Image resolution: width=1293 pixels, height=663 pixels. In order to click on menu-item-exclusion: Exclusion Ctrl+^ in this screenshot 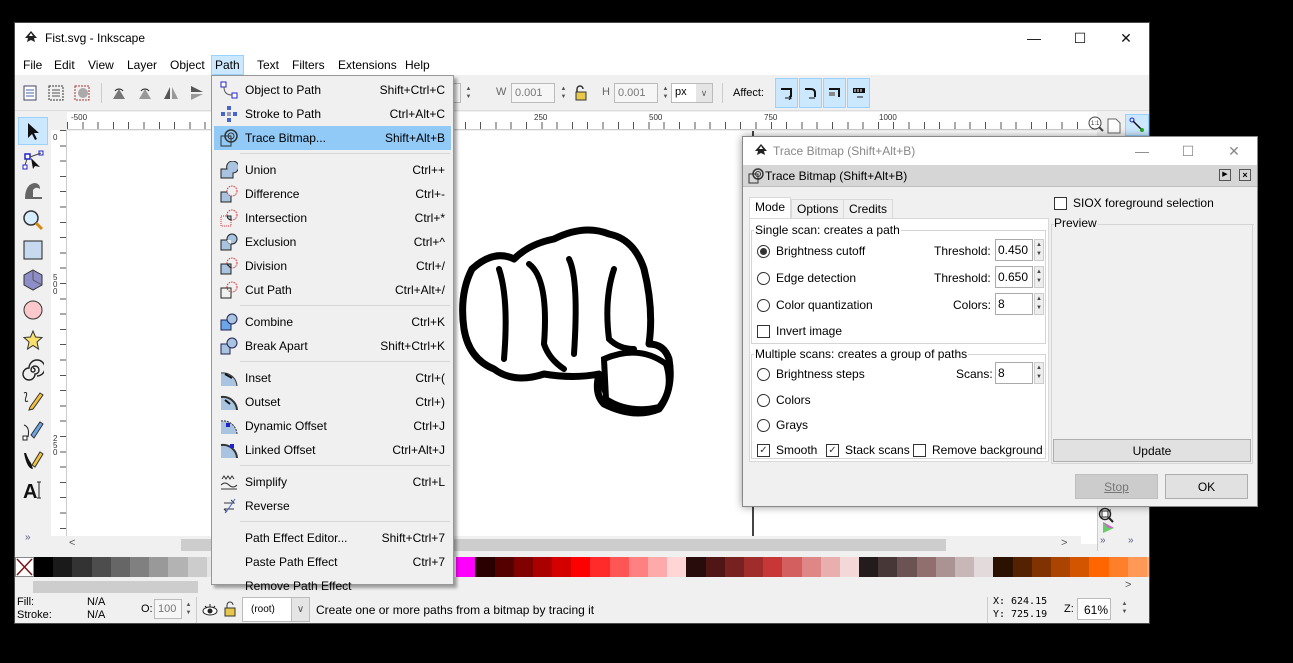, I will do `click(332, 242)`.